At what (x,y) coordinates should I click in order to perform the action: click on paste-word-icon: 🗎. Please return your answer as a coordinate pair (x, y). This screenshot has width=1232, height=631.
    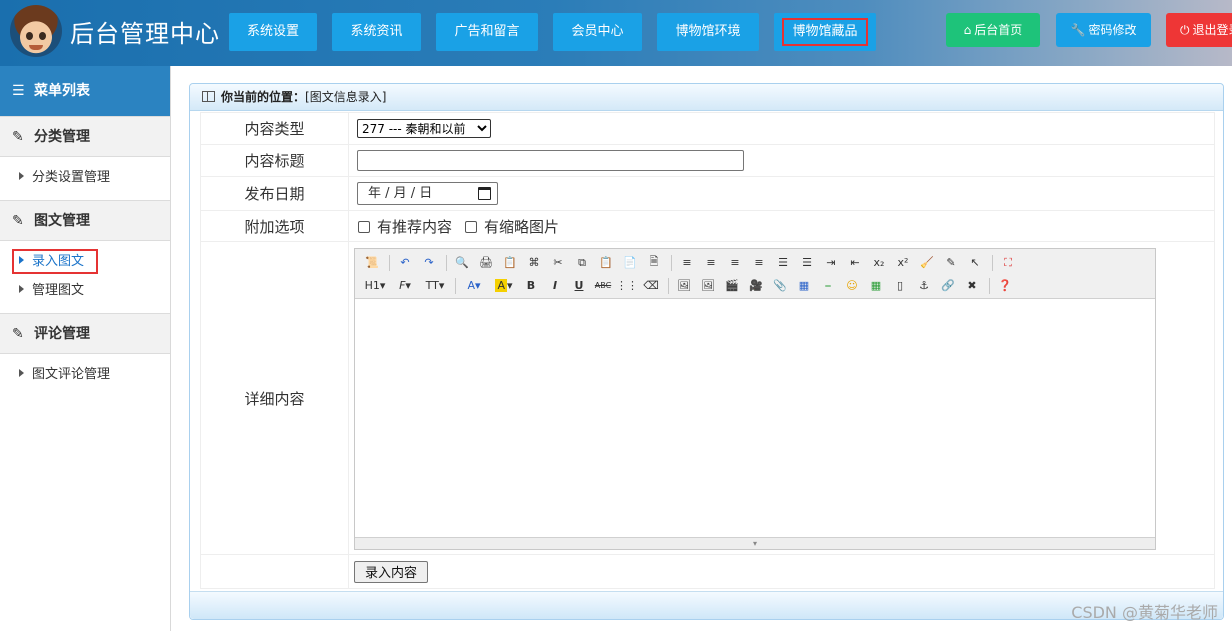
    Looking at the image, I should click on (654, 263).